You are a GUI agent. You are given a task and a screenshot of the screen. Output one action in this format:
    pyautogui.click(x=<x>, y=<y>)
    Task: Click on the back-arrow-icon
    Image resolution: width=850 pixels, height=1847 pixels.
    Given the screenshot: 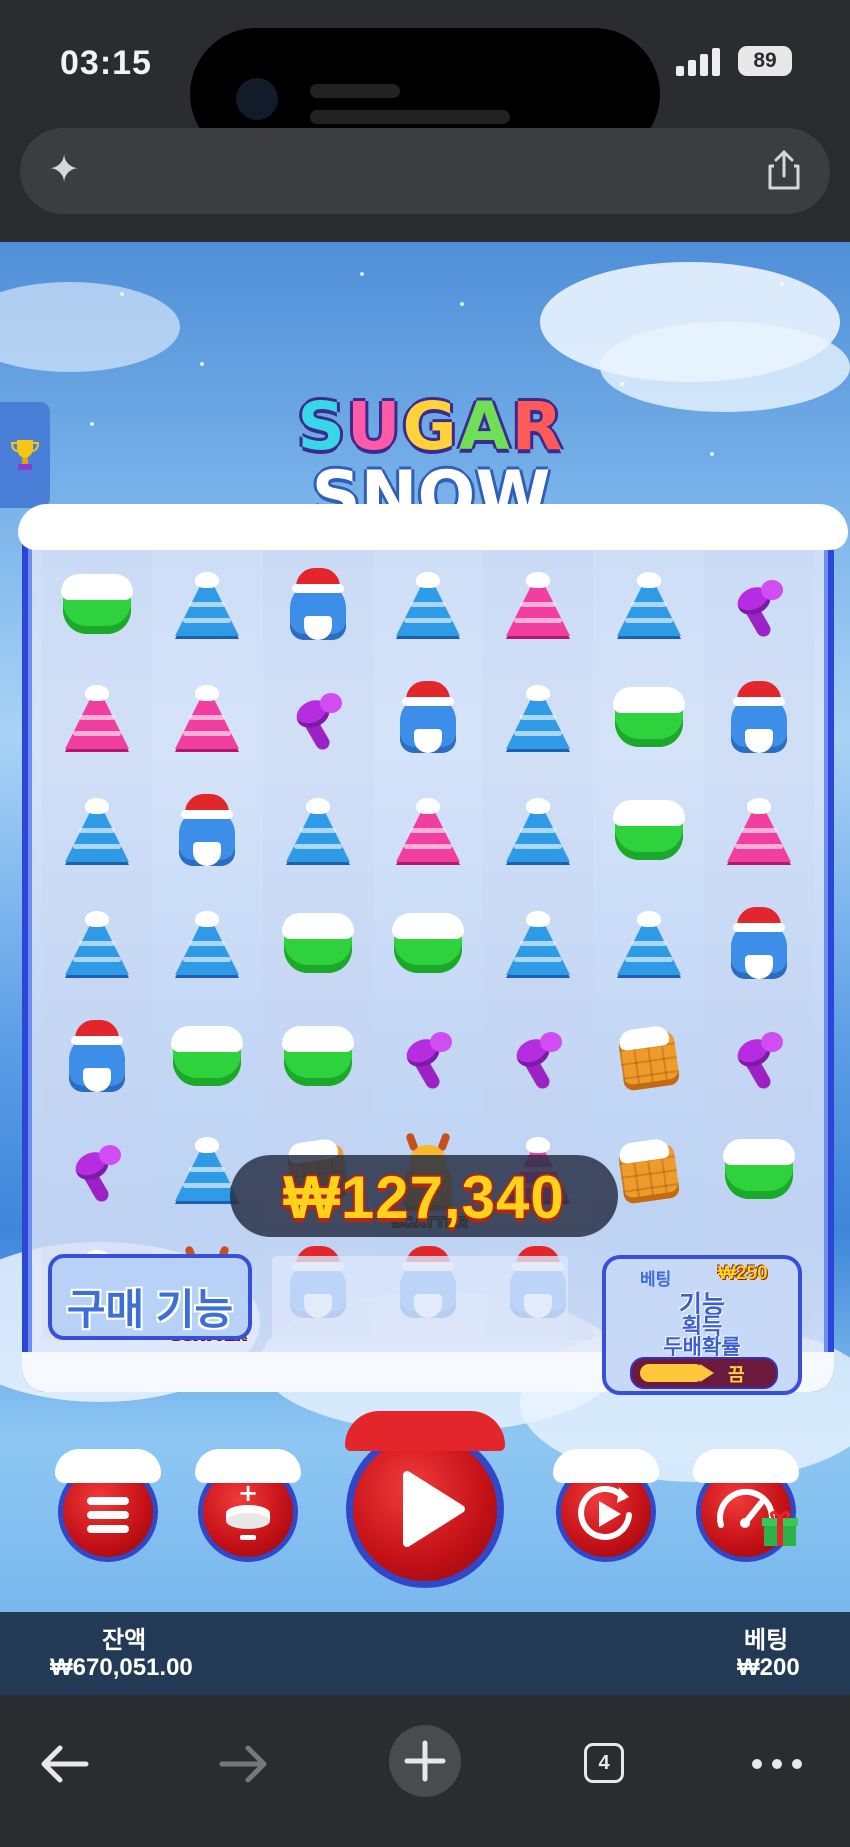 What is the action you would take?
    pyautogui.click(x=65, y=1764)
    